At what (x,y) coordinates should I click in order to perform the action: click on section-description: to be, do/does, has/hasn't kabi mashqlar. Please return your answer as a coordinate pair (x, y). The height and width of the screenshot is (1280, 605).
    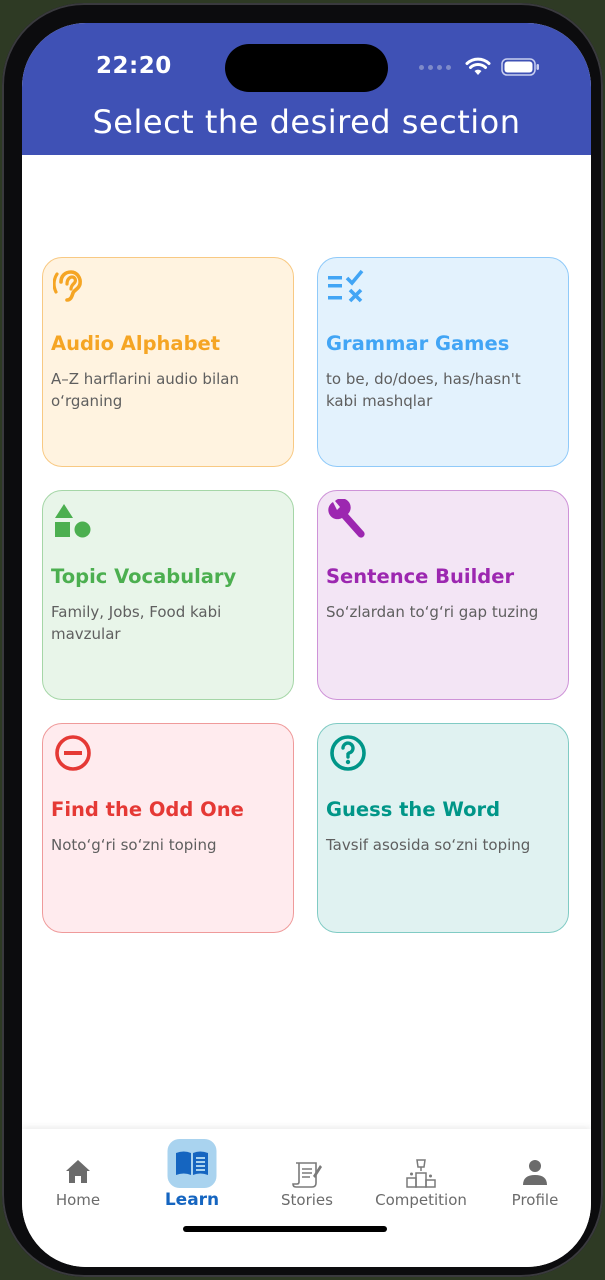
    Looking at the image, I should click on (423, 390).